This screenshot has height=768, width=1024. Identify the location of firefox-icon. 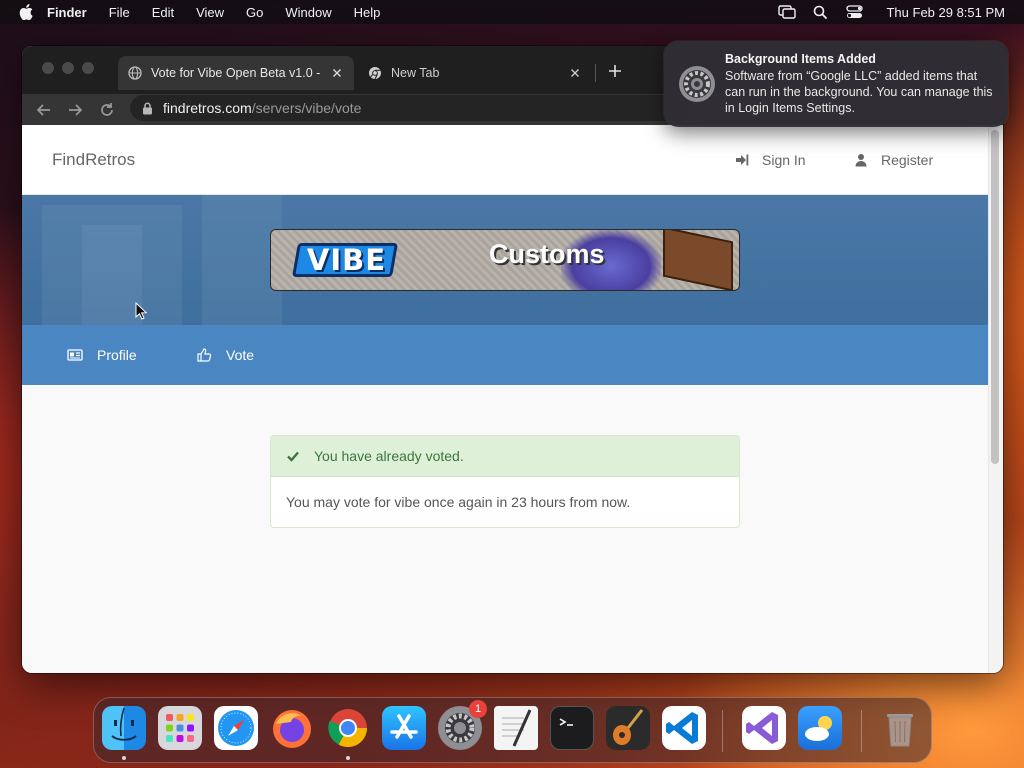
(292, 729).